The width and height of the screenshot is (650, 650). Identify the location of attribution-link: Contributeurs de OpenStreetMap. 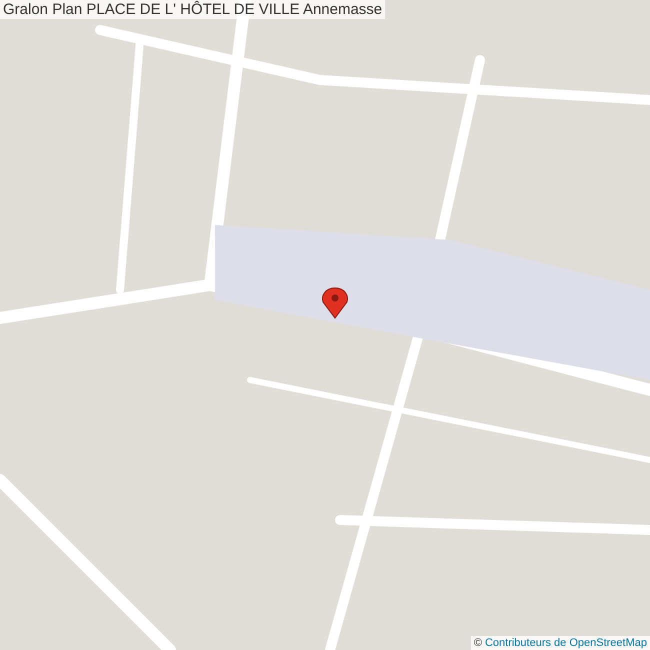
(565, 643).